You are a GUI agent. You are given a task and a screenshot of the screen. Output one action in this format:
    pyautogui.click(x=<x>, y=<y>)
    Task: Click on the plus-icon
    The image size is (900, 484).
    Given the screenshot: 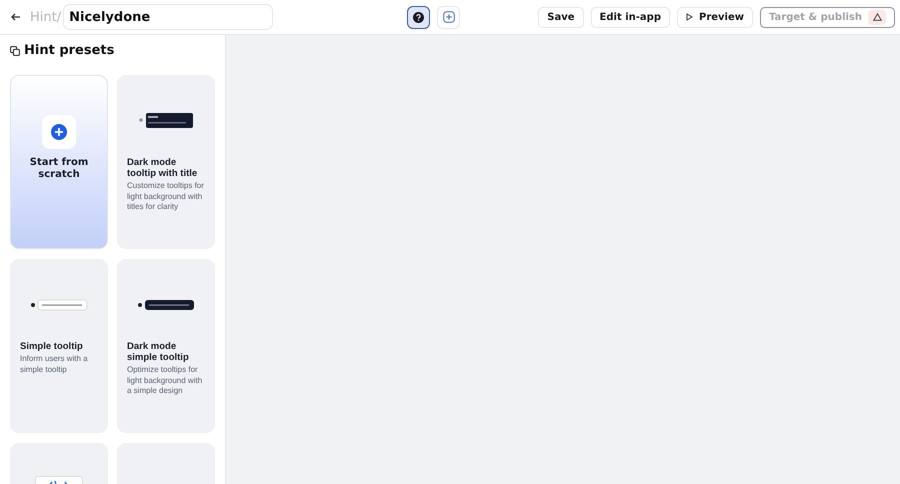 What is the action you would take?
    pyautogui.click(x=59, y=132)
    